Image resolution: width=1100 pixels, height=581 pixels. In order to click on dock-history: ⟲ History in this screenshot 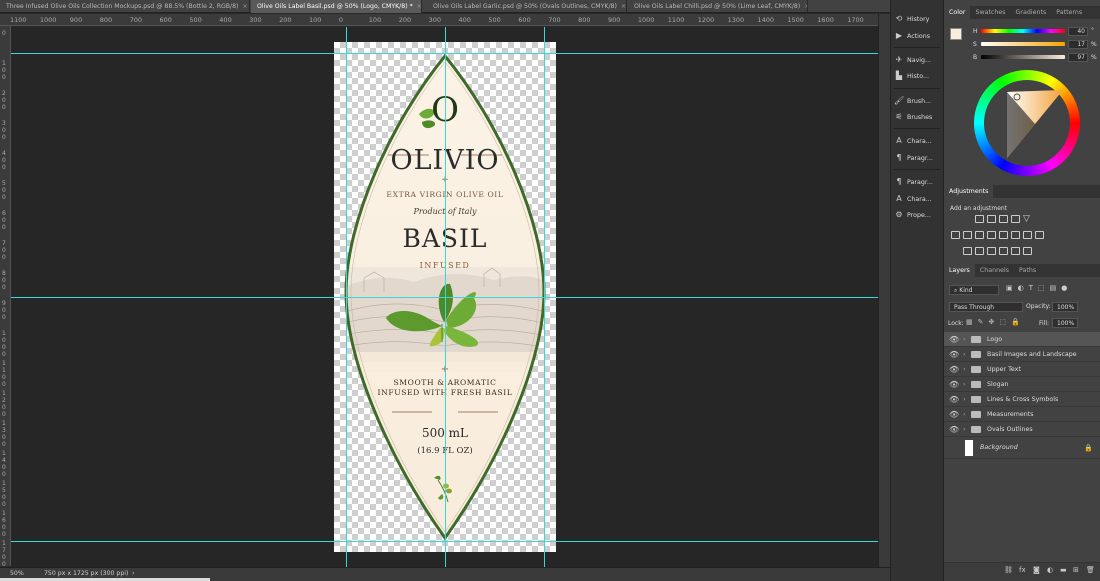, I will do `click(917, 19)`.